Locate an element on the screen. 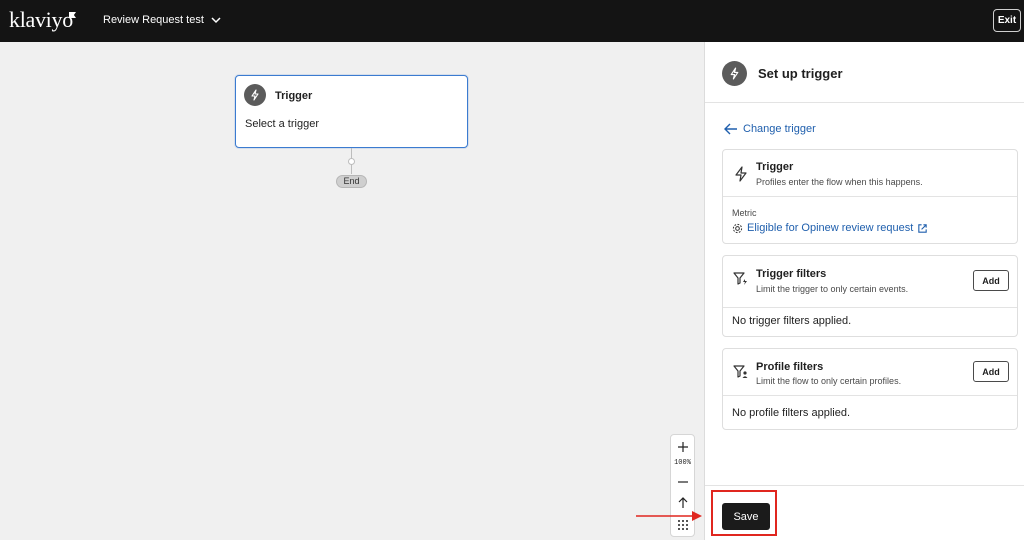  metric-link: Eligible for Opinew review request is located at coordinates (830, 228).